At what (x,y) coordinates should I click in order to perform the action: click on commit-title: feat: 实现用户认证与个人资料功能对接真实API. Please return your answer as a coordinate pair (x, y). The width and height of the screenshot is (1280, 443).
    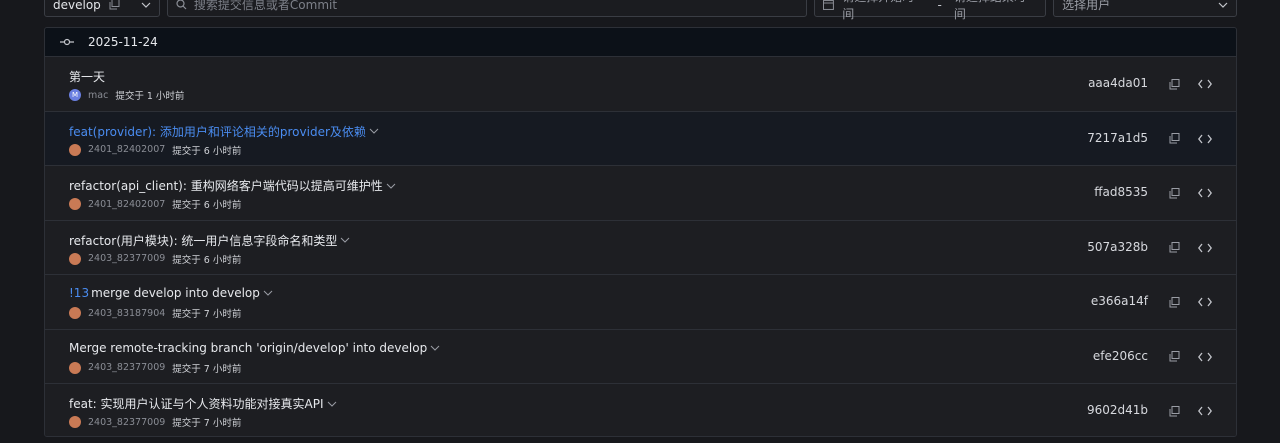
    Looking at the image, I should click on (203, 403).